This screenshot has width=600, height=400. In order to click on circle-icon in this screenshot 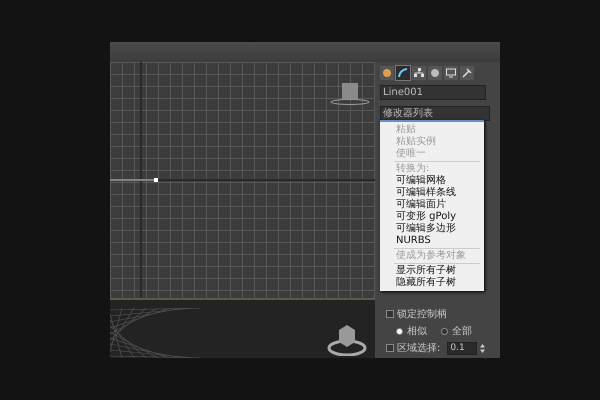, I will do `click(435, 73)`.